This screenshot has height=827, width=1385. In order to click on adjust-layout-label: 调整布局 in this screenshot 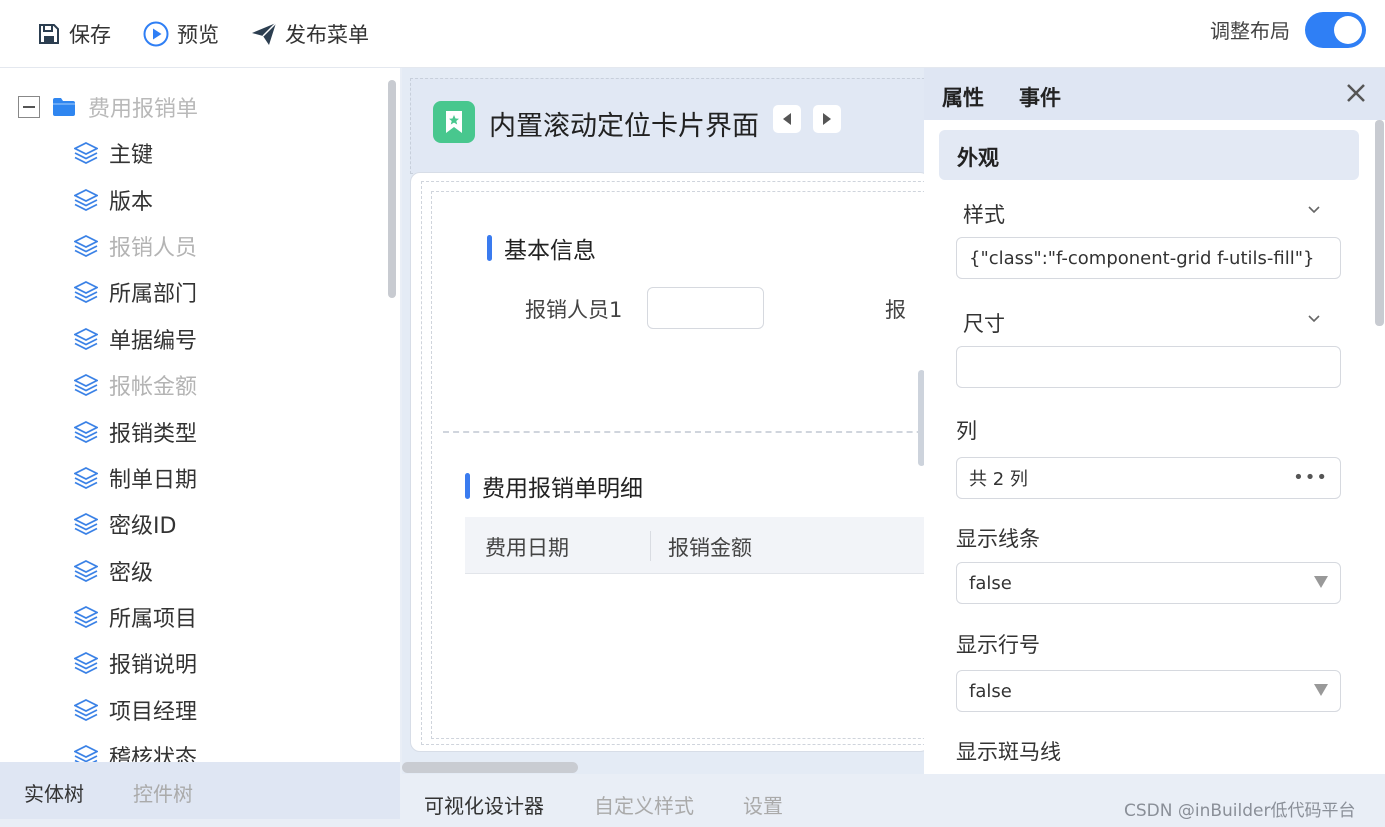, I will do `click(1250, 31)`.